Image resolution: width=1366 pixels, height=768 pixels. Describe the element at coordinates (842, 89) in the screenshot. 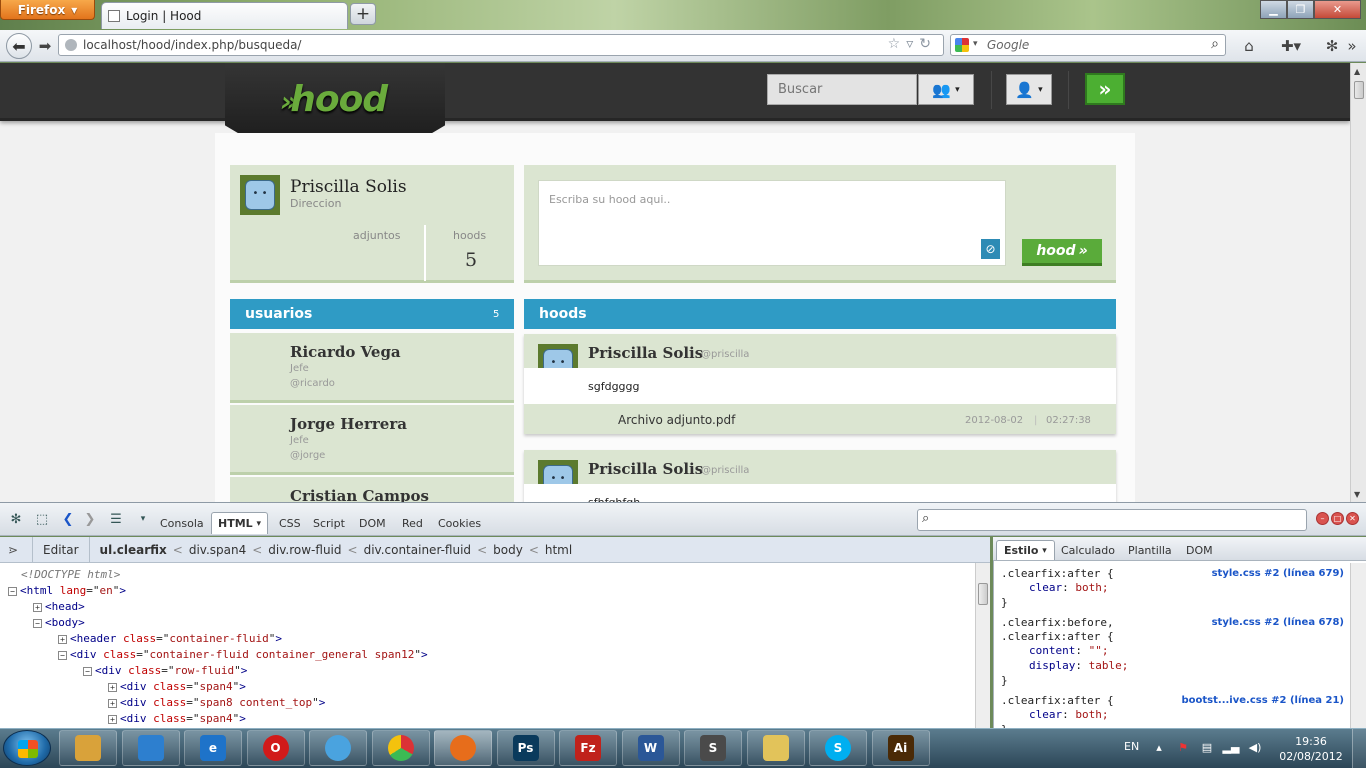

I see `site-search-input` at that location.